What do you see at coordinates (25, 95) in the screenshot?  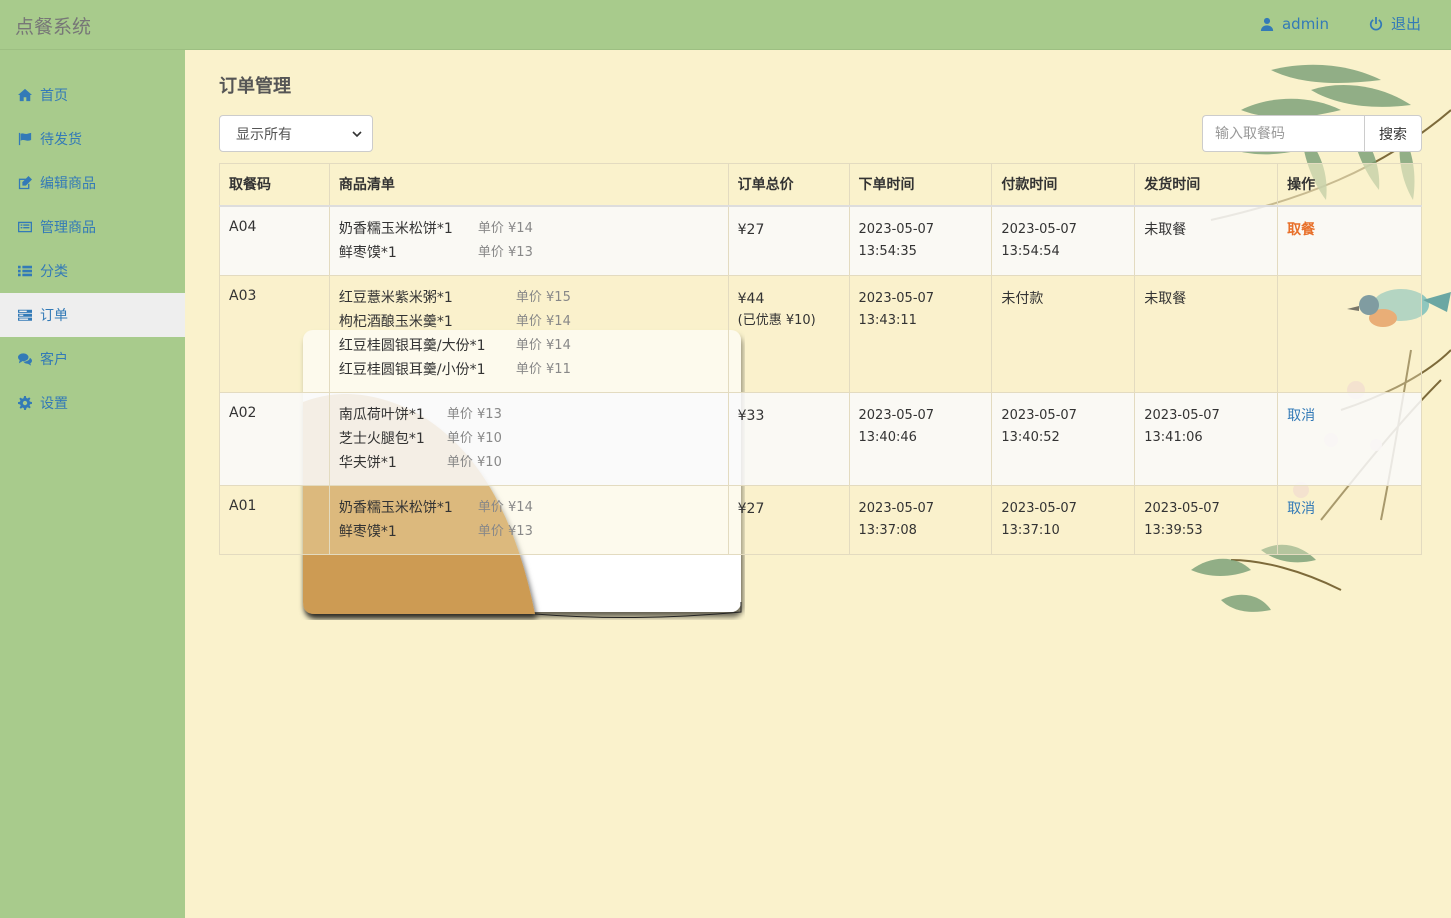 I see `home-icon` at bounding box center [25, 95].